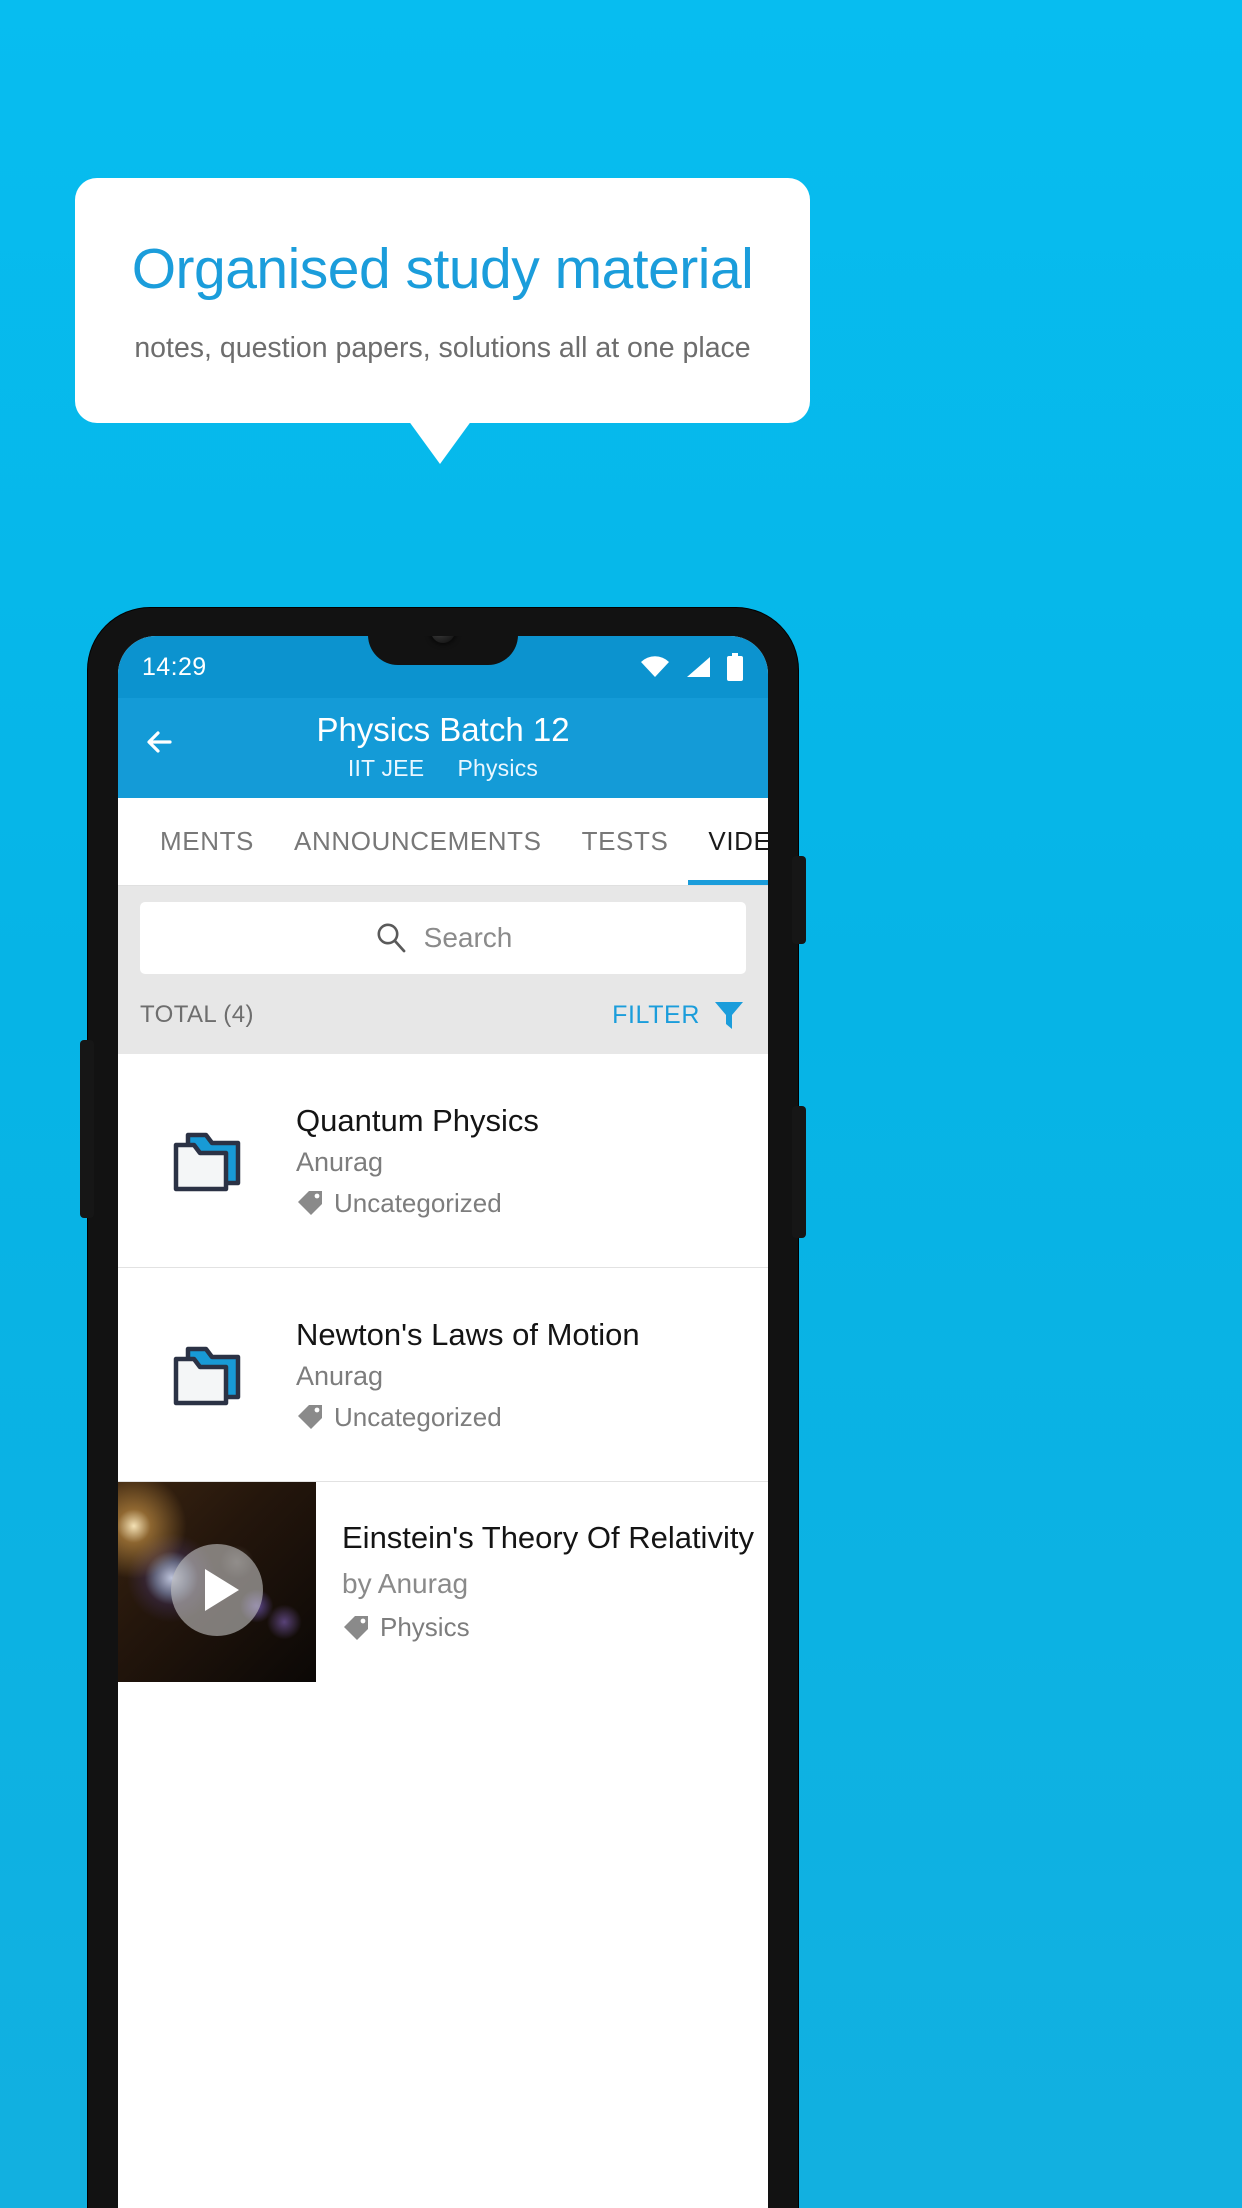 The width and height of the screenshot is (1242, 2208). What do you see at coordinates (728, 842) in the screenshot?
I see `tab-videos: VIDEOS` at bounding box center [728, 842].